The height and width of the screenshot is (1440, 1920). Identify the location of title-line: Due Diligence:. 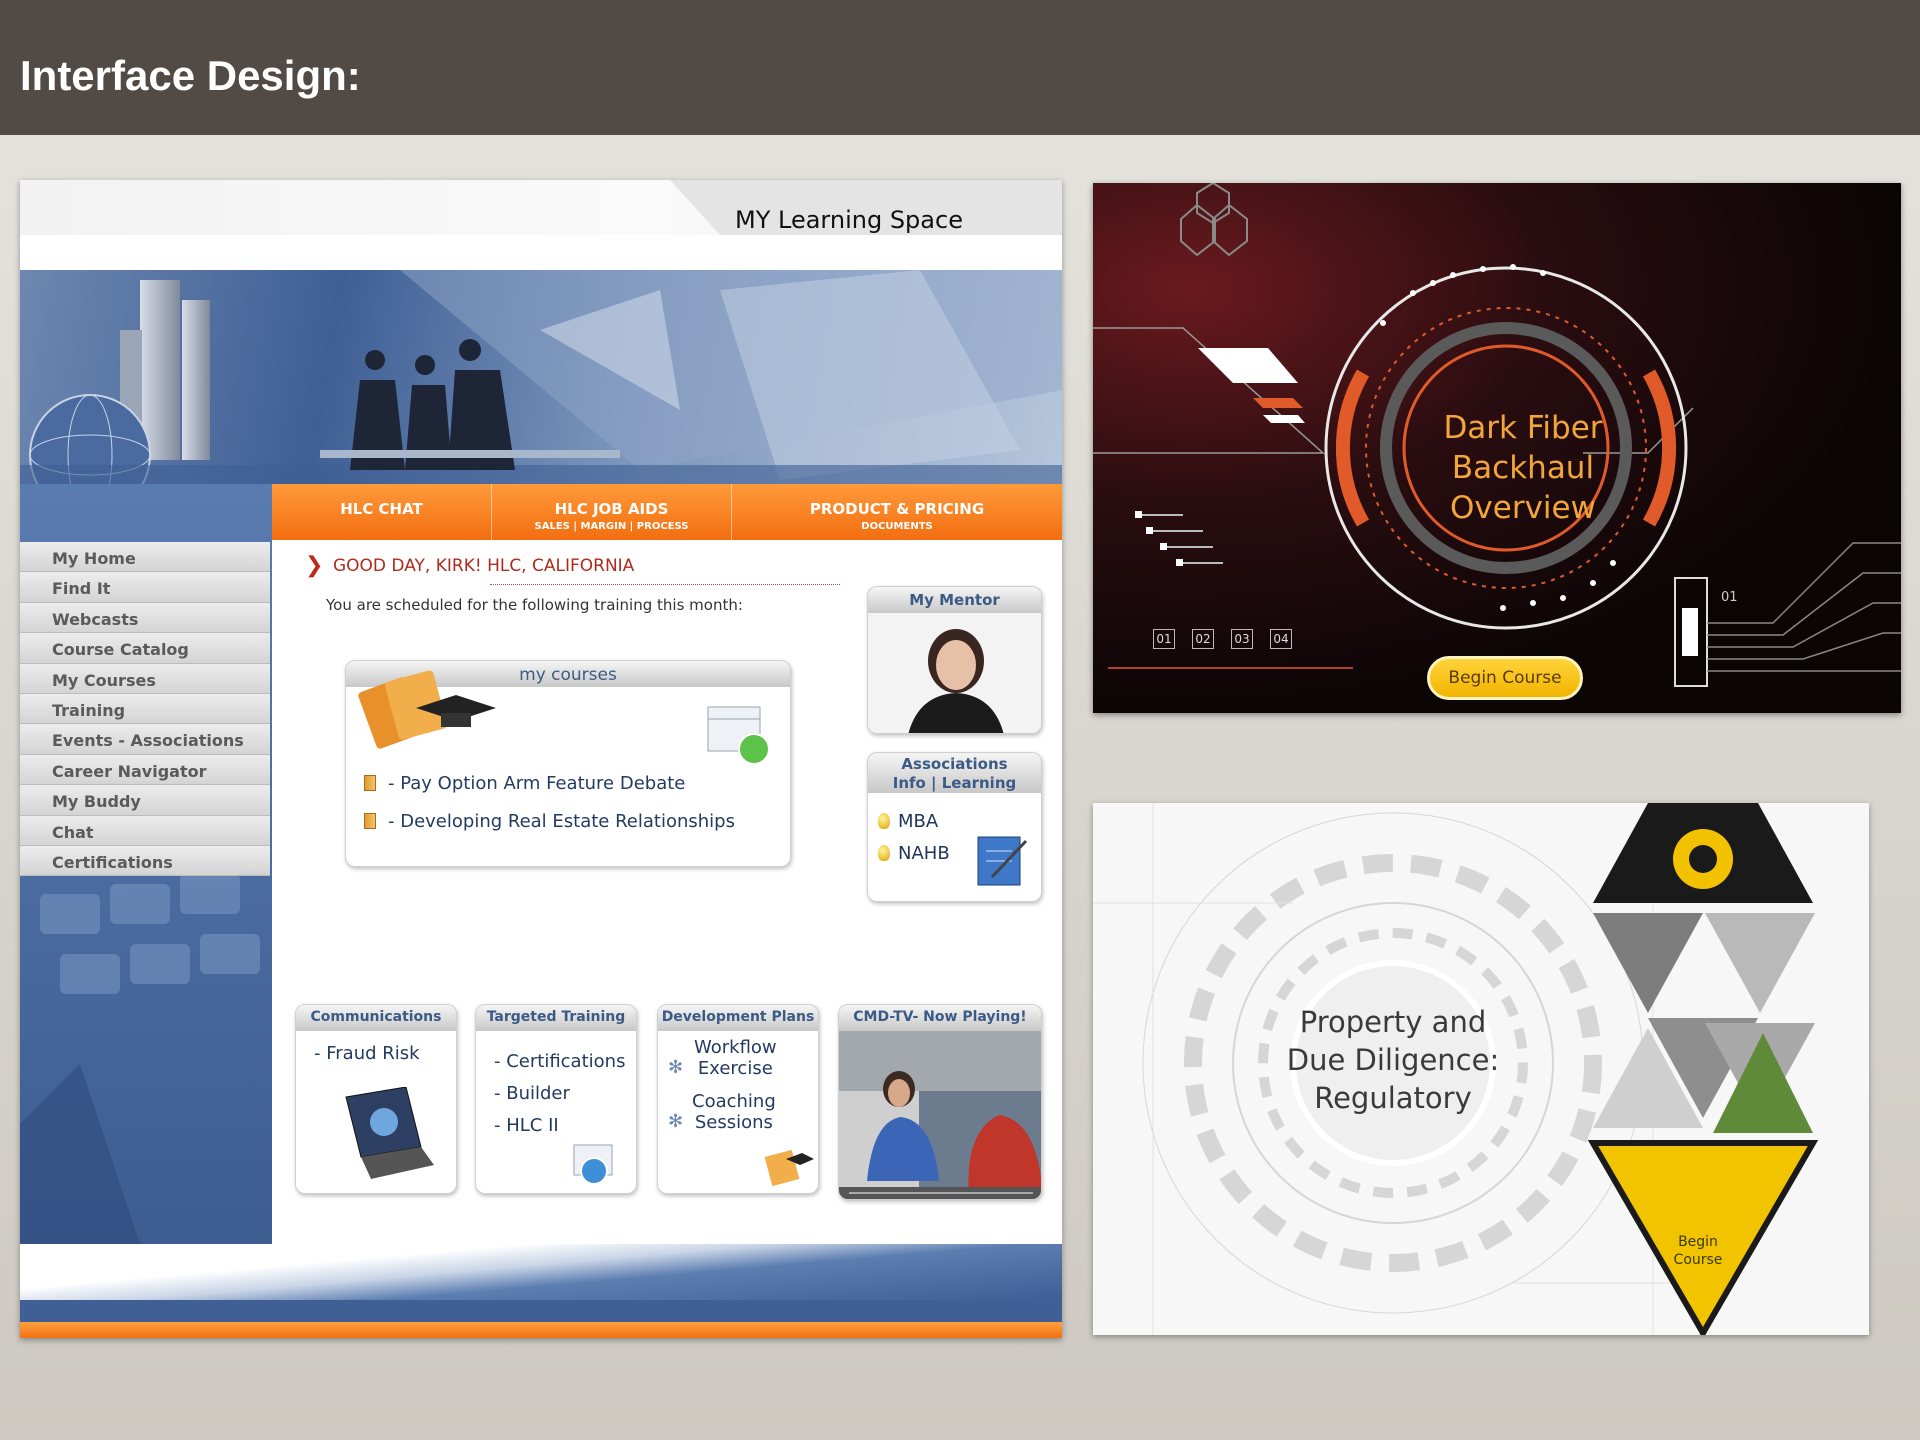
(1393, 1060).